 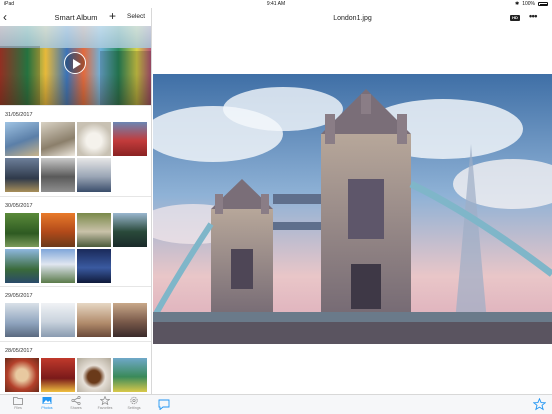 What do you see at coordinates (533, 16) in the screenshot?
I see `more-options-button: •••` at bounding box center [533, 16].